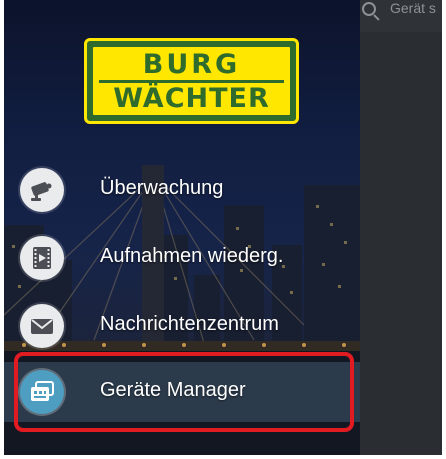  I want to click on envelope-icon, so click(42, 326).